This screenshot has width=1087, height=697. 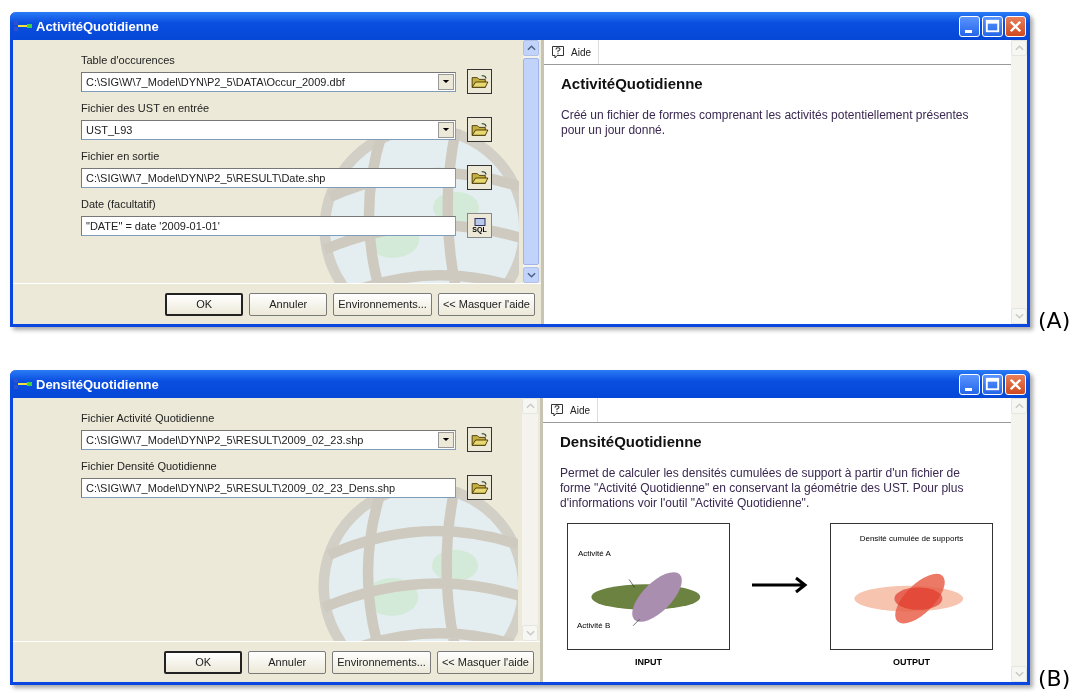 What do you see at coordinates (120, 156) in the screenshot?
I see `field-label: Fichier en sortie` at bounding box center [120, 156].